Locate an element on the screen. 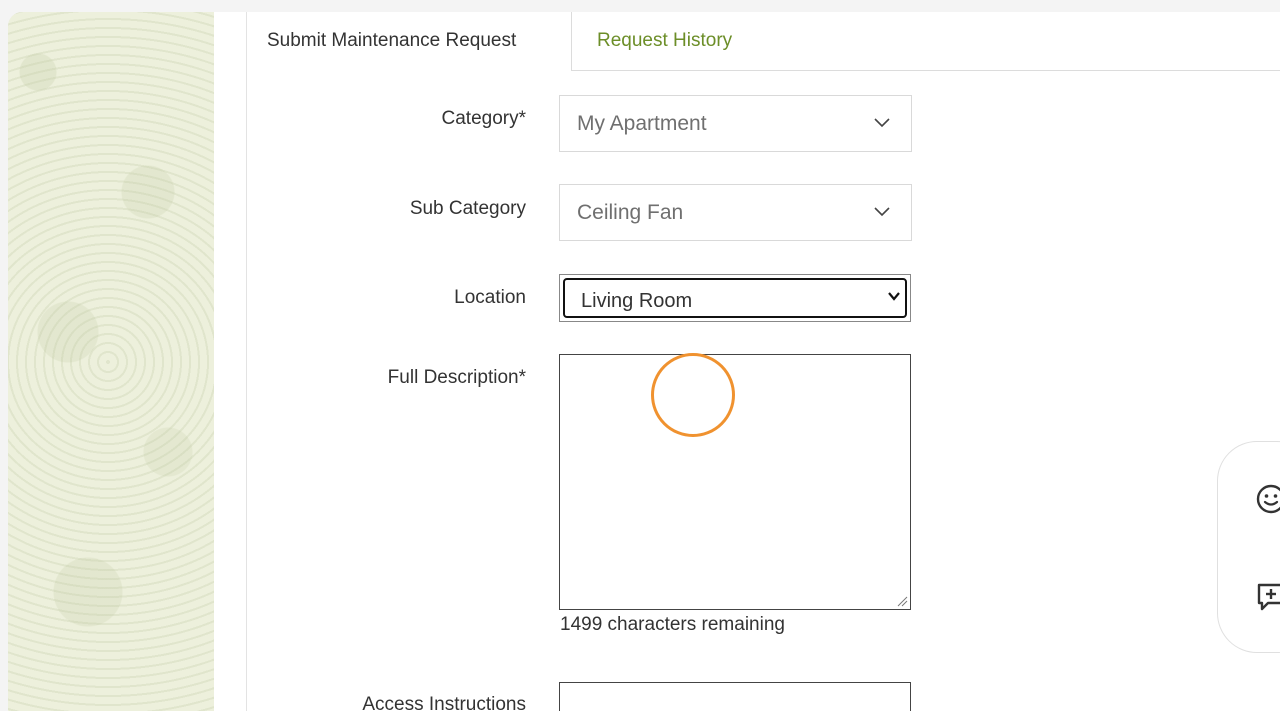 The width and height of the screenshot is (1280, 711). access-instructions-input is located at coordinates (735, 696).